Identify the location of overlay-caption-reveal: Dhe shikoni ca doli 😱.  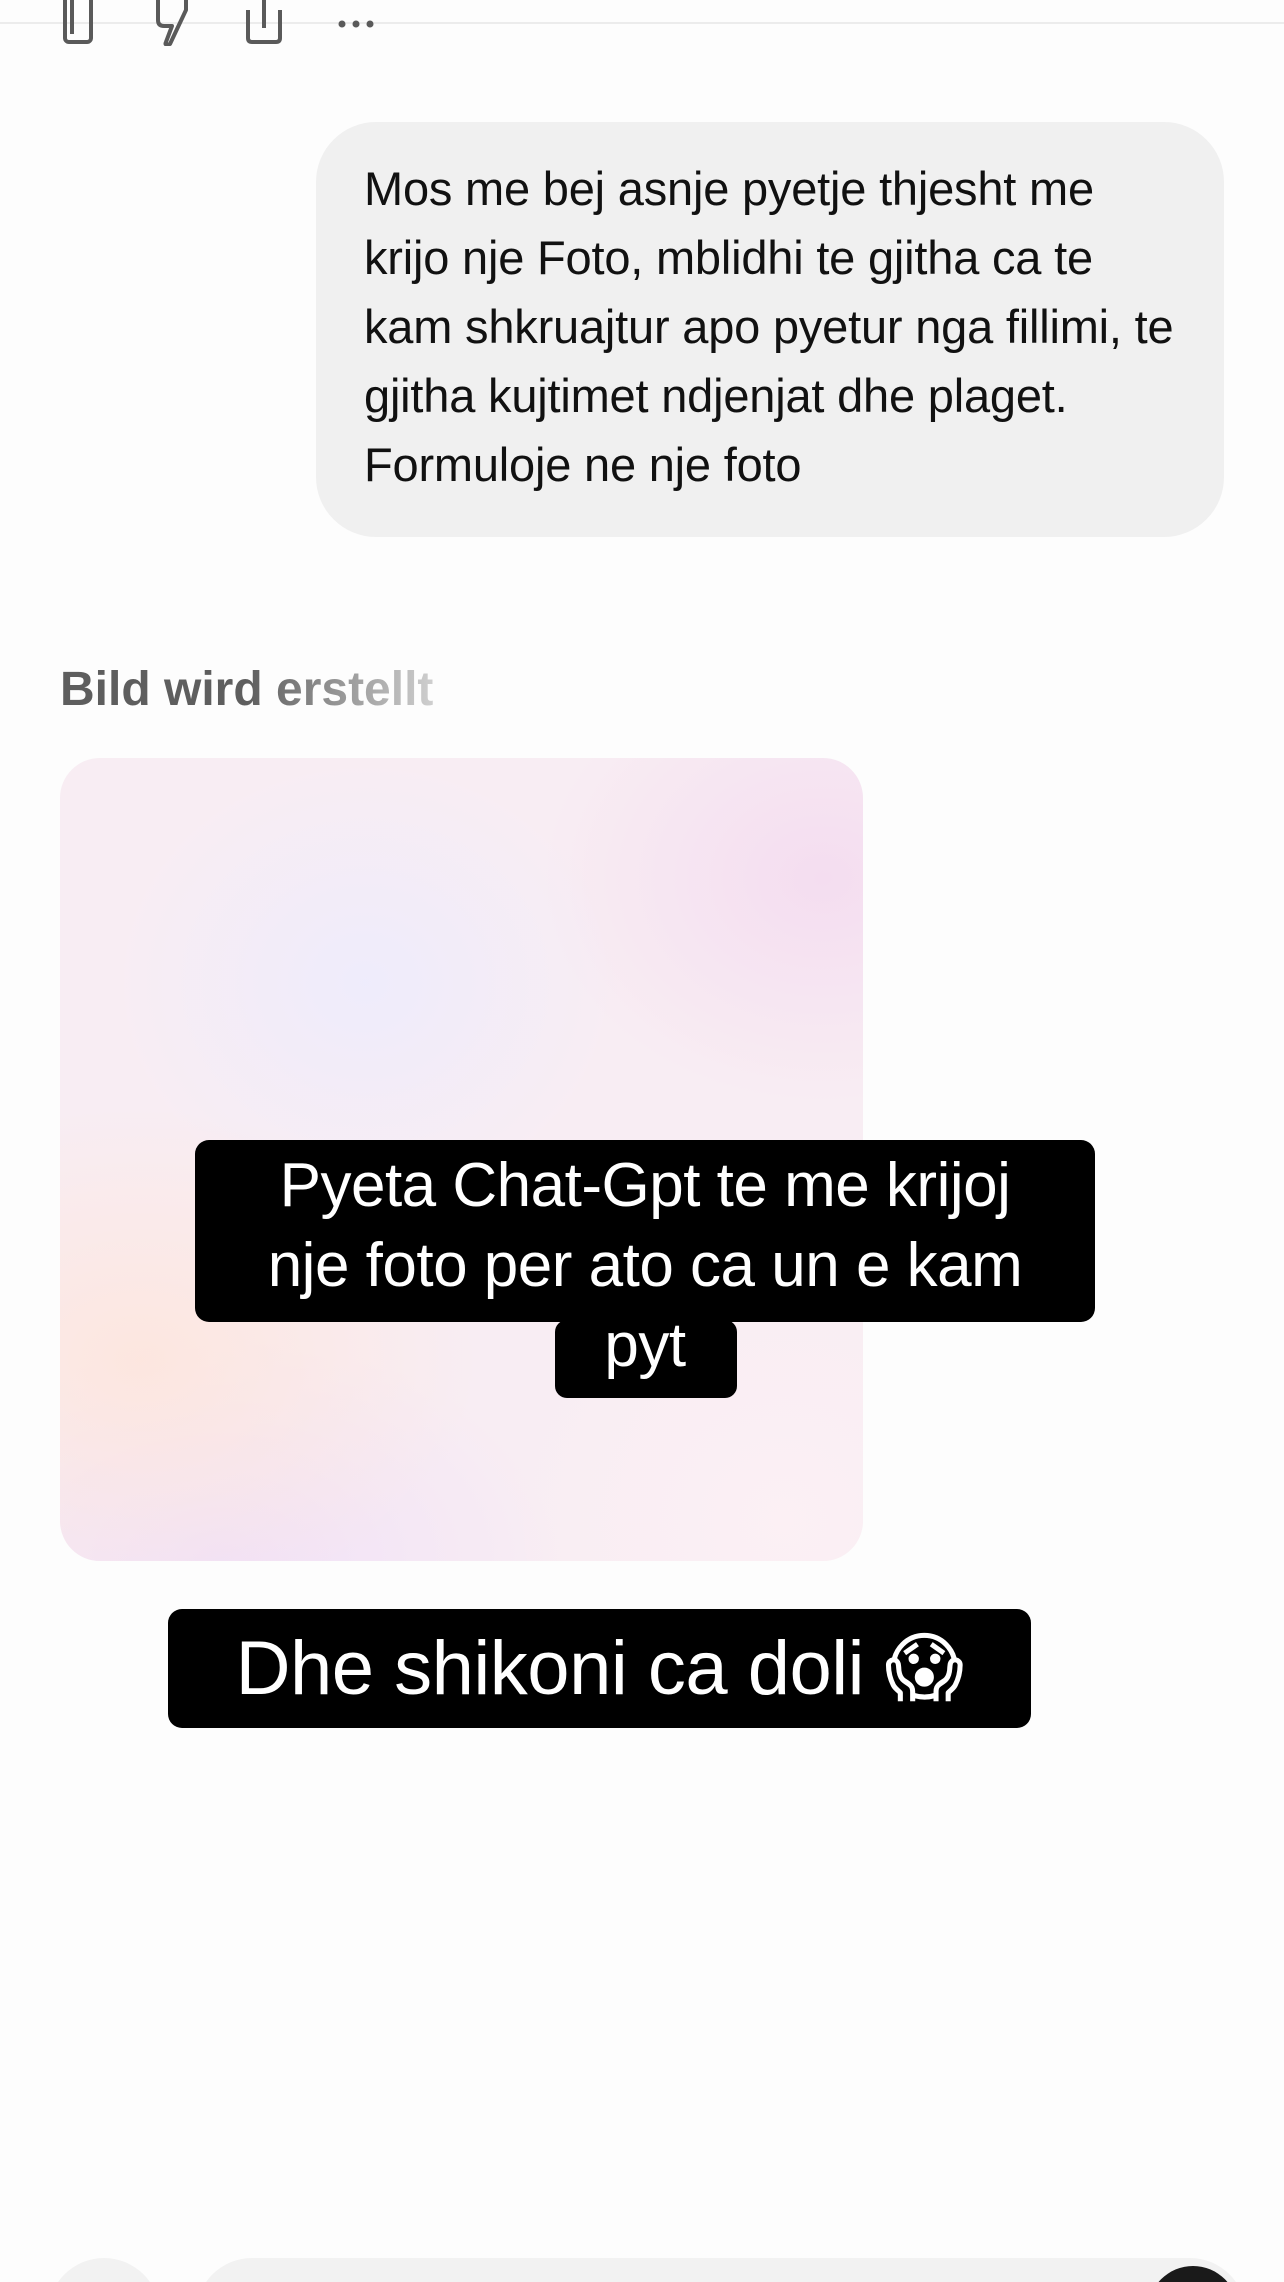
(599, 1668).